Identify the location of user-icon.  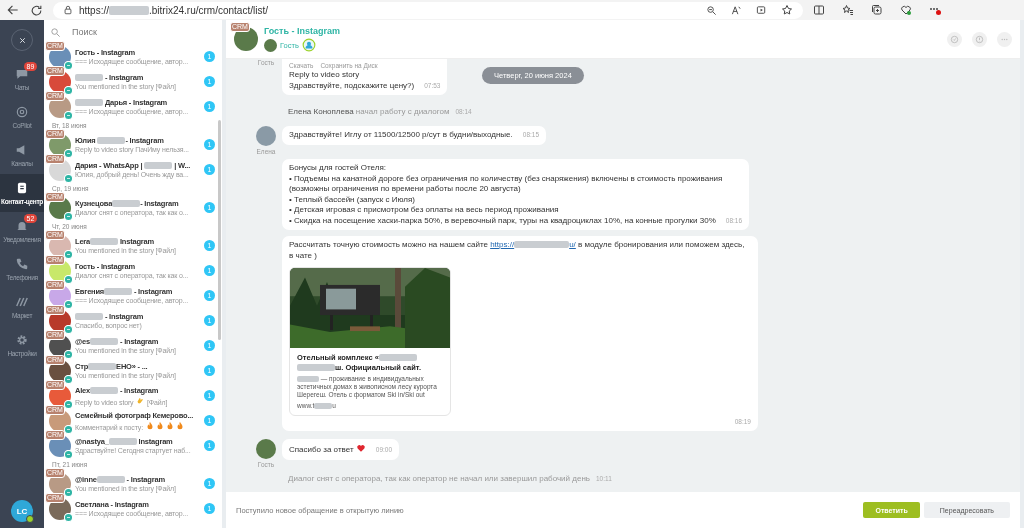
(308, 45).